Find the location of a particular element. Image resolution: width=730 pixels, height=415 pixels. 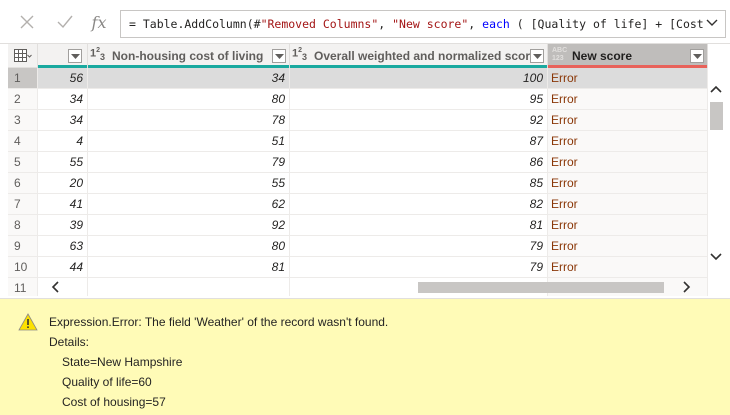

horizontal-scrollbar is located at coordinates (375, 287).